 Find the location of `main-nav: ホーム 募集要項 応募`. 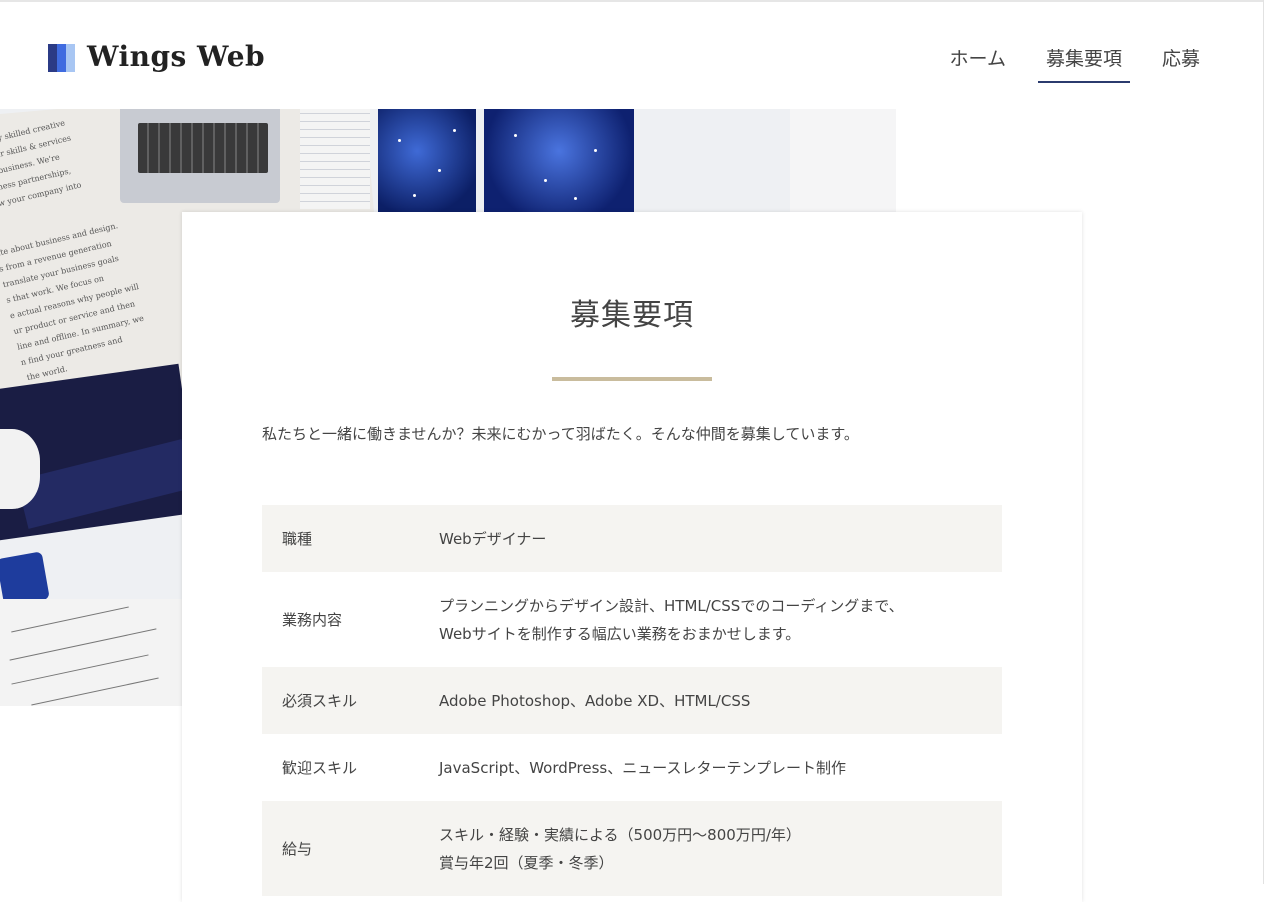

main-nav: ホーム 募集要項 応募 is located at coordinates (1063, 63).